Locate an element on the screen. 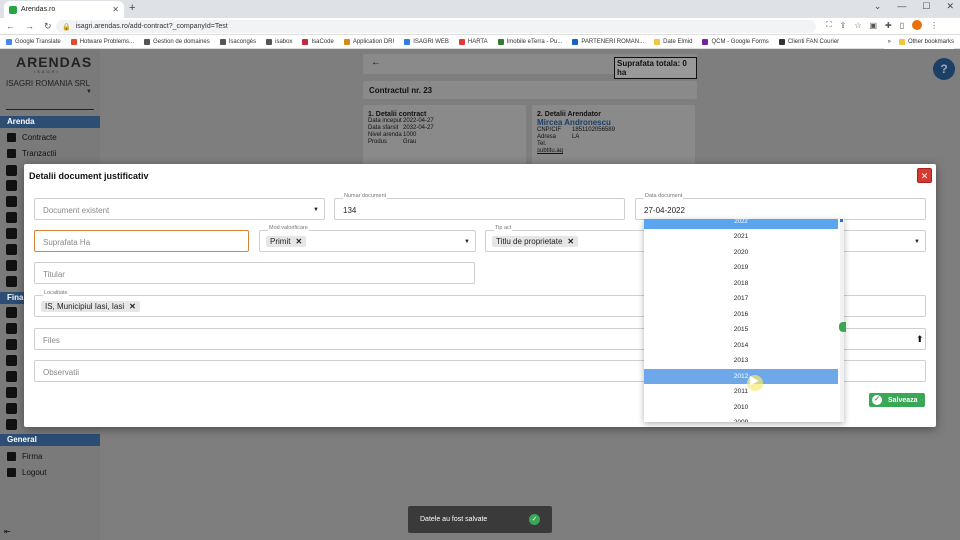 Image resolution: width=960 pixels, height=540 pixels. bookmark-item: Clienti FAN Courier is located at coordinates (808, 41).